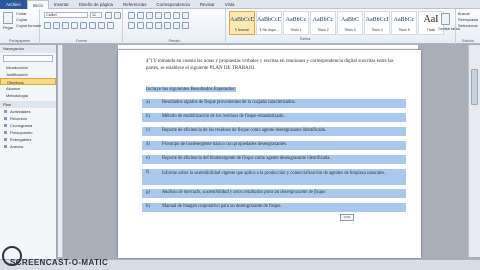 The height and width of the screenshot is (270, 480). What do you see at coordinates (377, 20) in the screenshot?
I see `style-sample: AaBbCcI` at bounding box center [377, 20].